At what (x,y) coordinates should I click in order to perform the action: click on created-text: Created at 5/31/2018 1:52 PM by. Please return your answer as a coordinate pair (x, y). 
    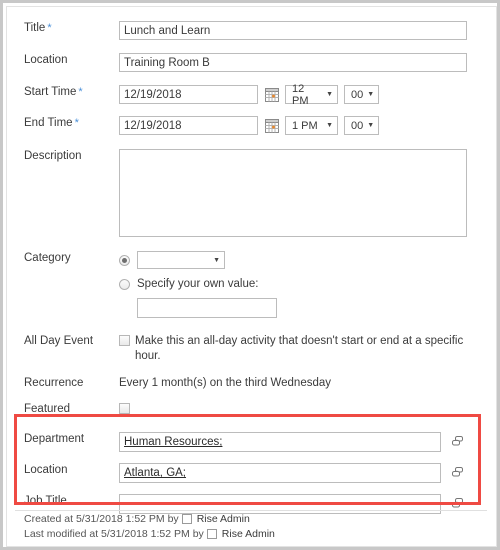
    Looking at the image, I should click on (101, 519).